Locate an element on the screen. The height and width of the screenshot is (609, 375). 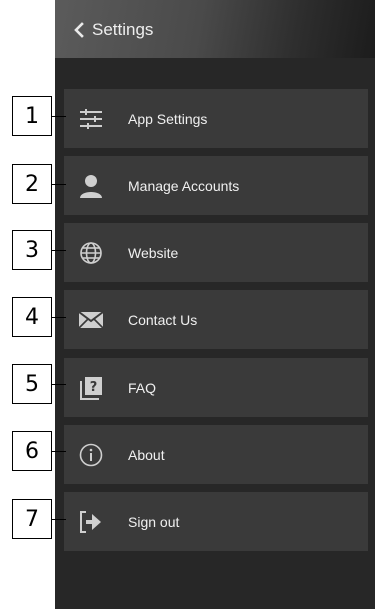
callout-2: 2 is located at coordinates (32, 184).